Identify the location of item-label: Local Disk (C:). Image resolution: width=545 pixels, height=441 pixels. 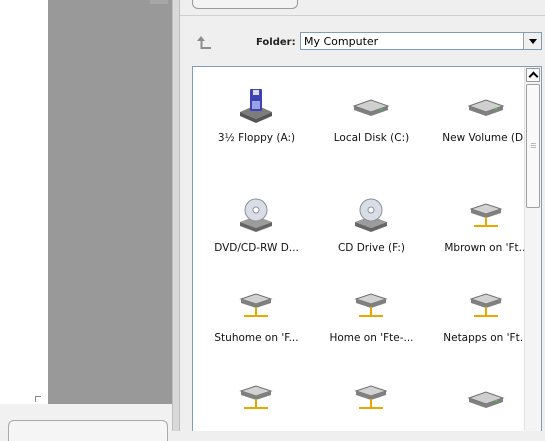
(371, 138).